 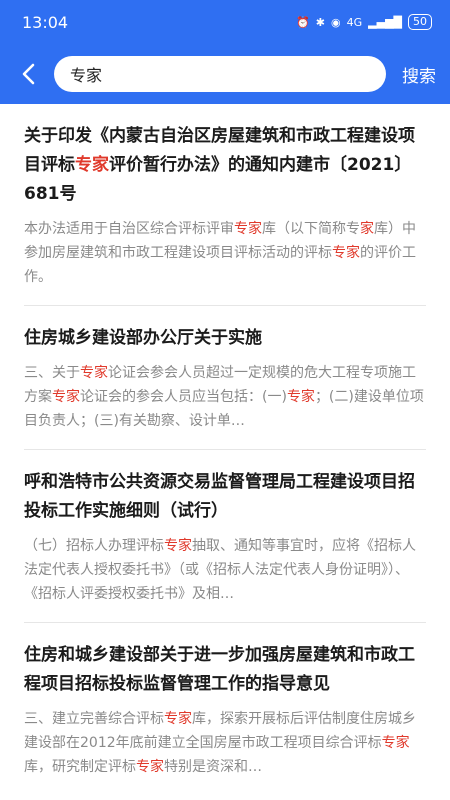 What do you see at coordinates (80, 767) in the screenshot?
I see `snippet-text: 库，研究制定评标` at bounding box center [80, 767].